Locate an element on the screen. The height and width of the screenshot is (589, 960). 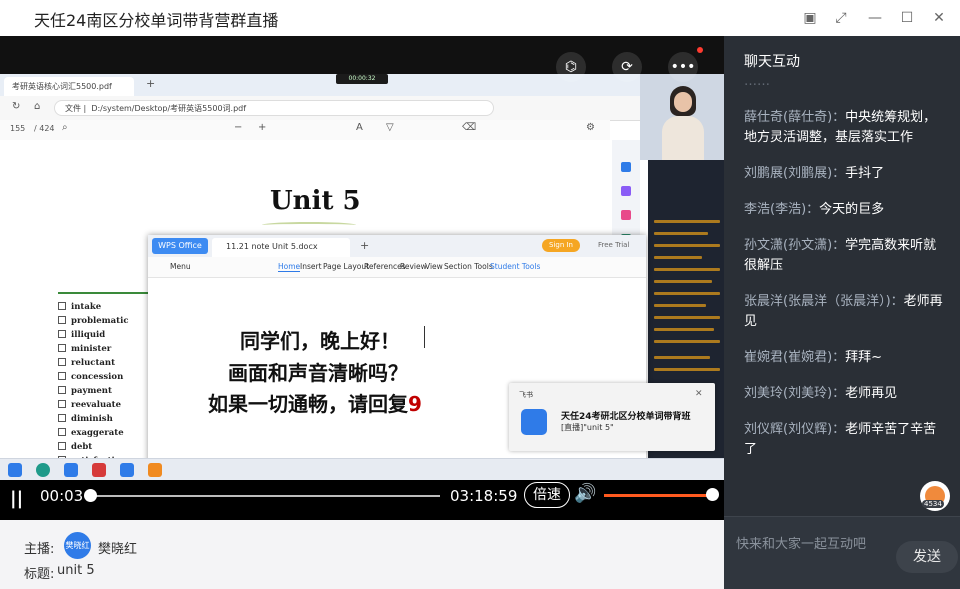
search-icon: ⌕ is located at coordinates (65, 127).